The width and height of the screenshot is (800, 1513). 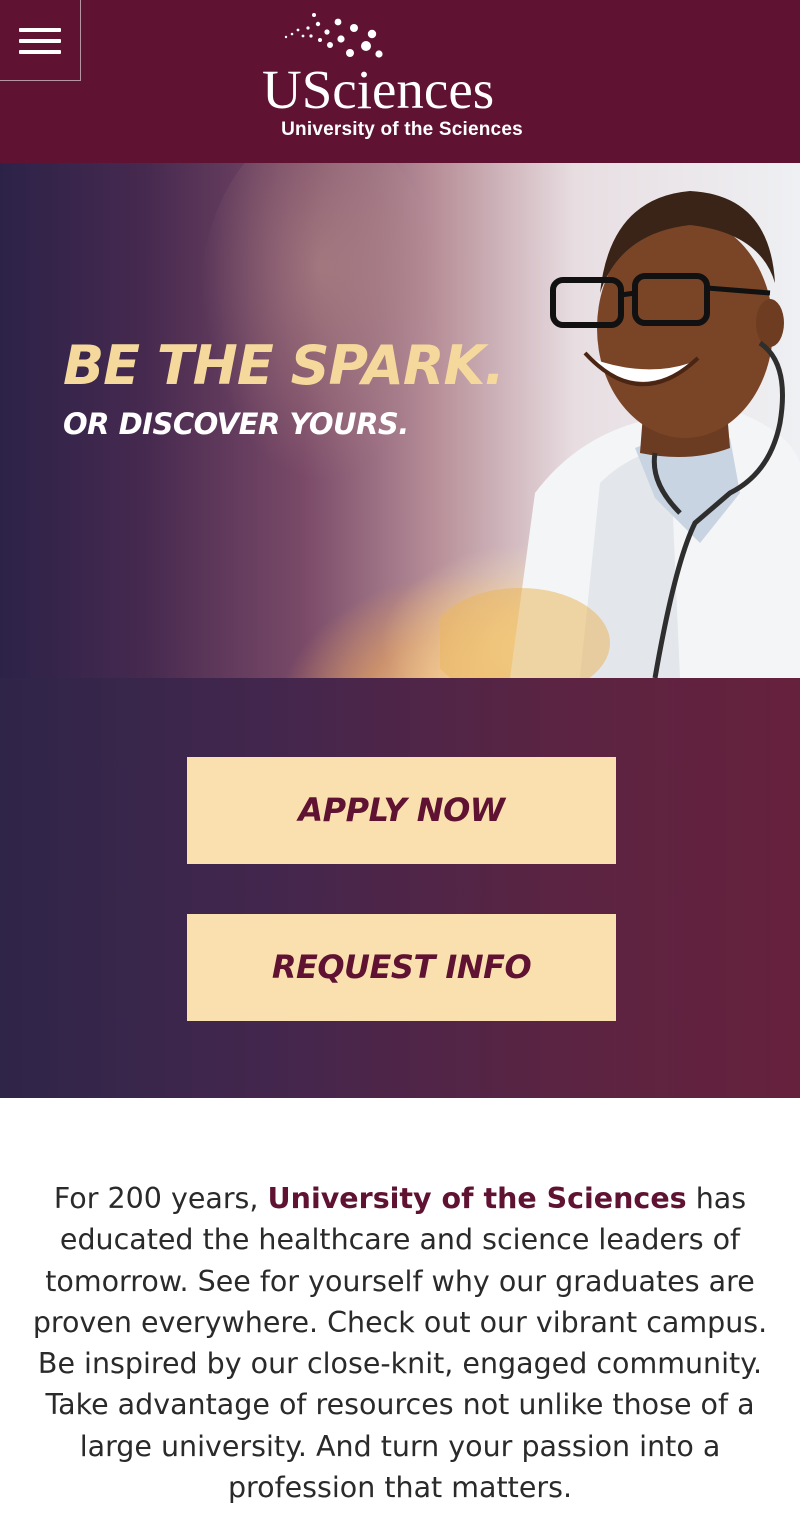 What do you see at coordinates (284, 365) in the screenshot?
I see `hero-headline: BE THE SPARK.` at bounding box center [284, 365].